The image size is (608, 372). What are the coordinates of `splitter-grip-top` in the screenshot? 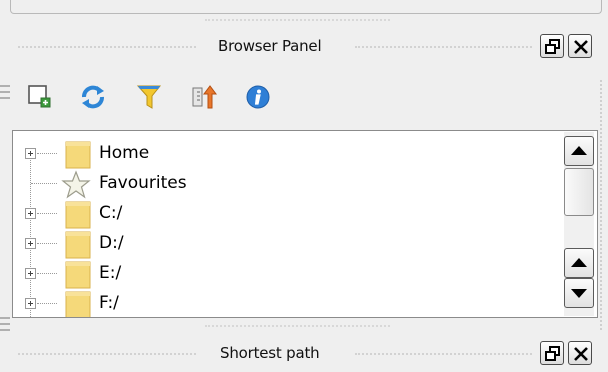 It's located at (297, 20).